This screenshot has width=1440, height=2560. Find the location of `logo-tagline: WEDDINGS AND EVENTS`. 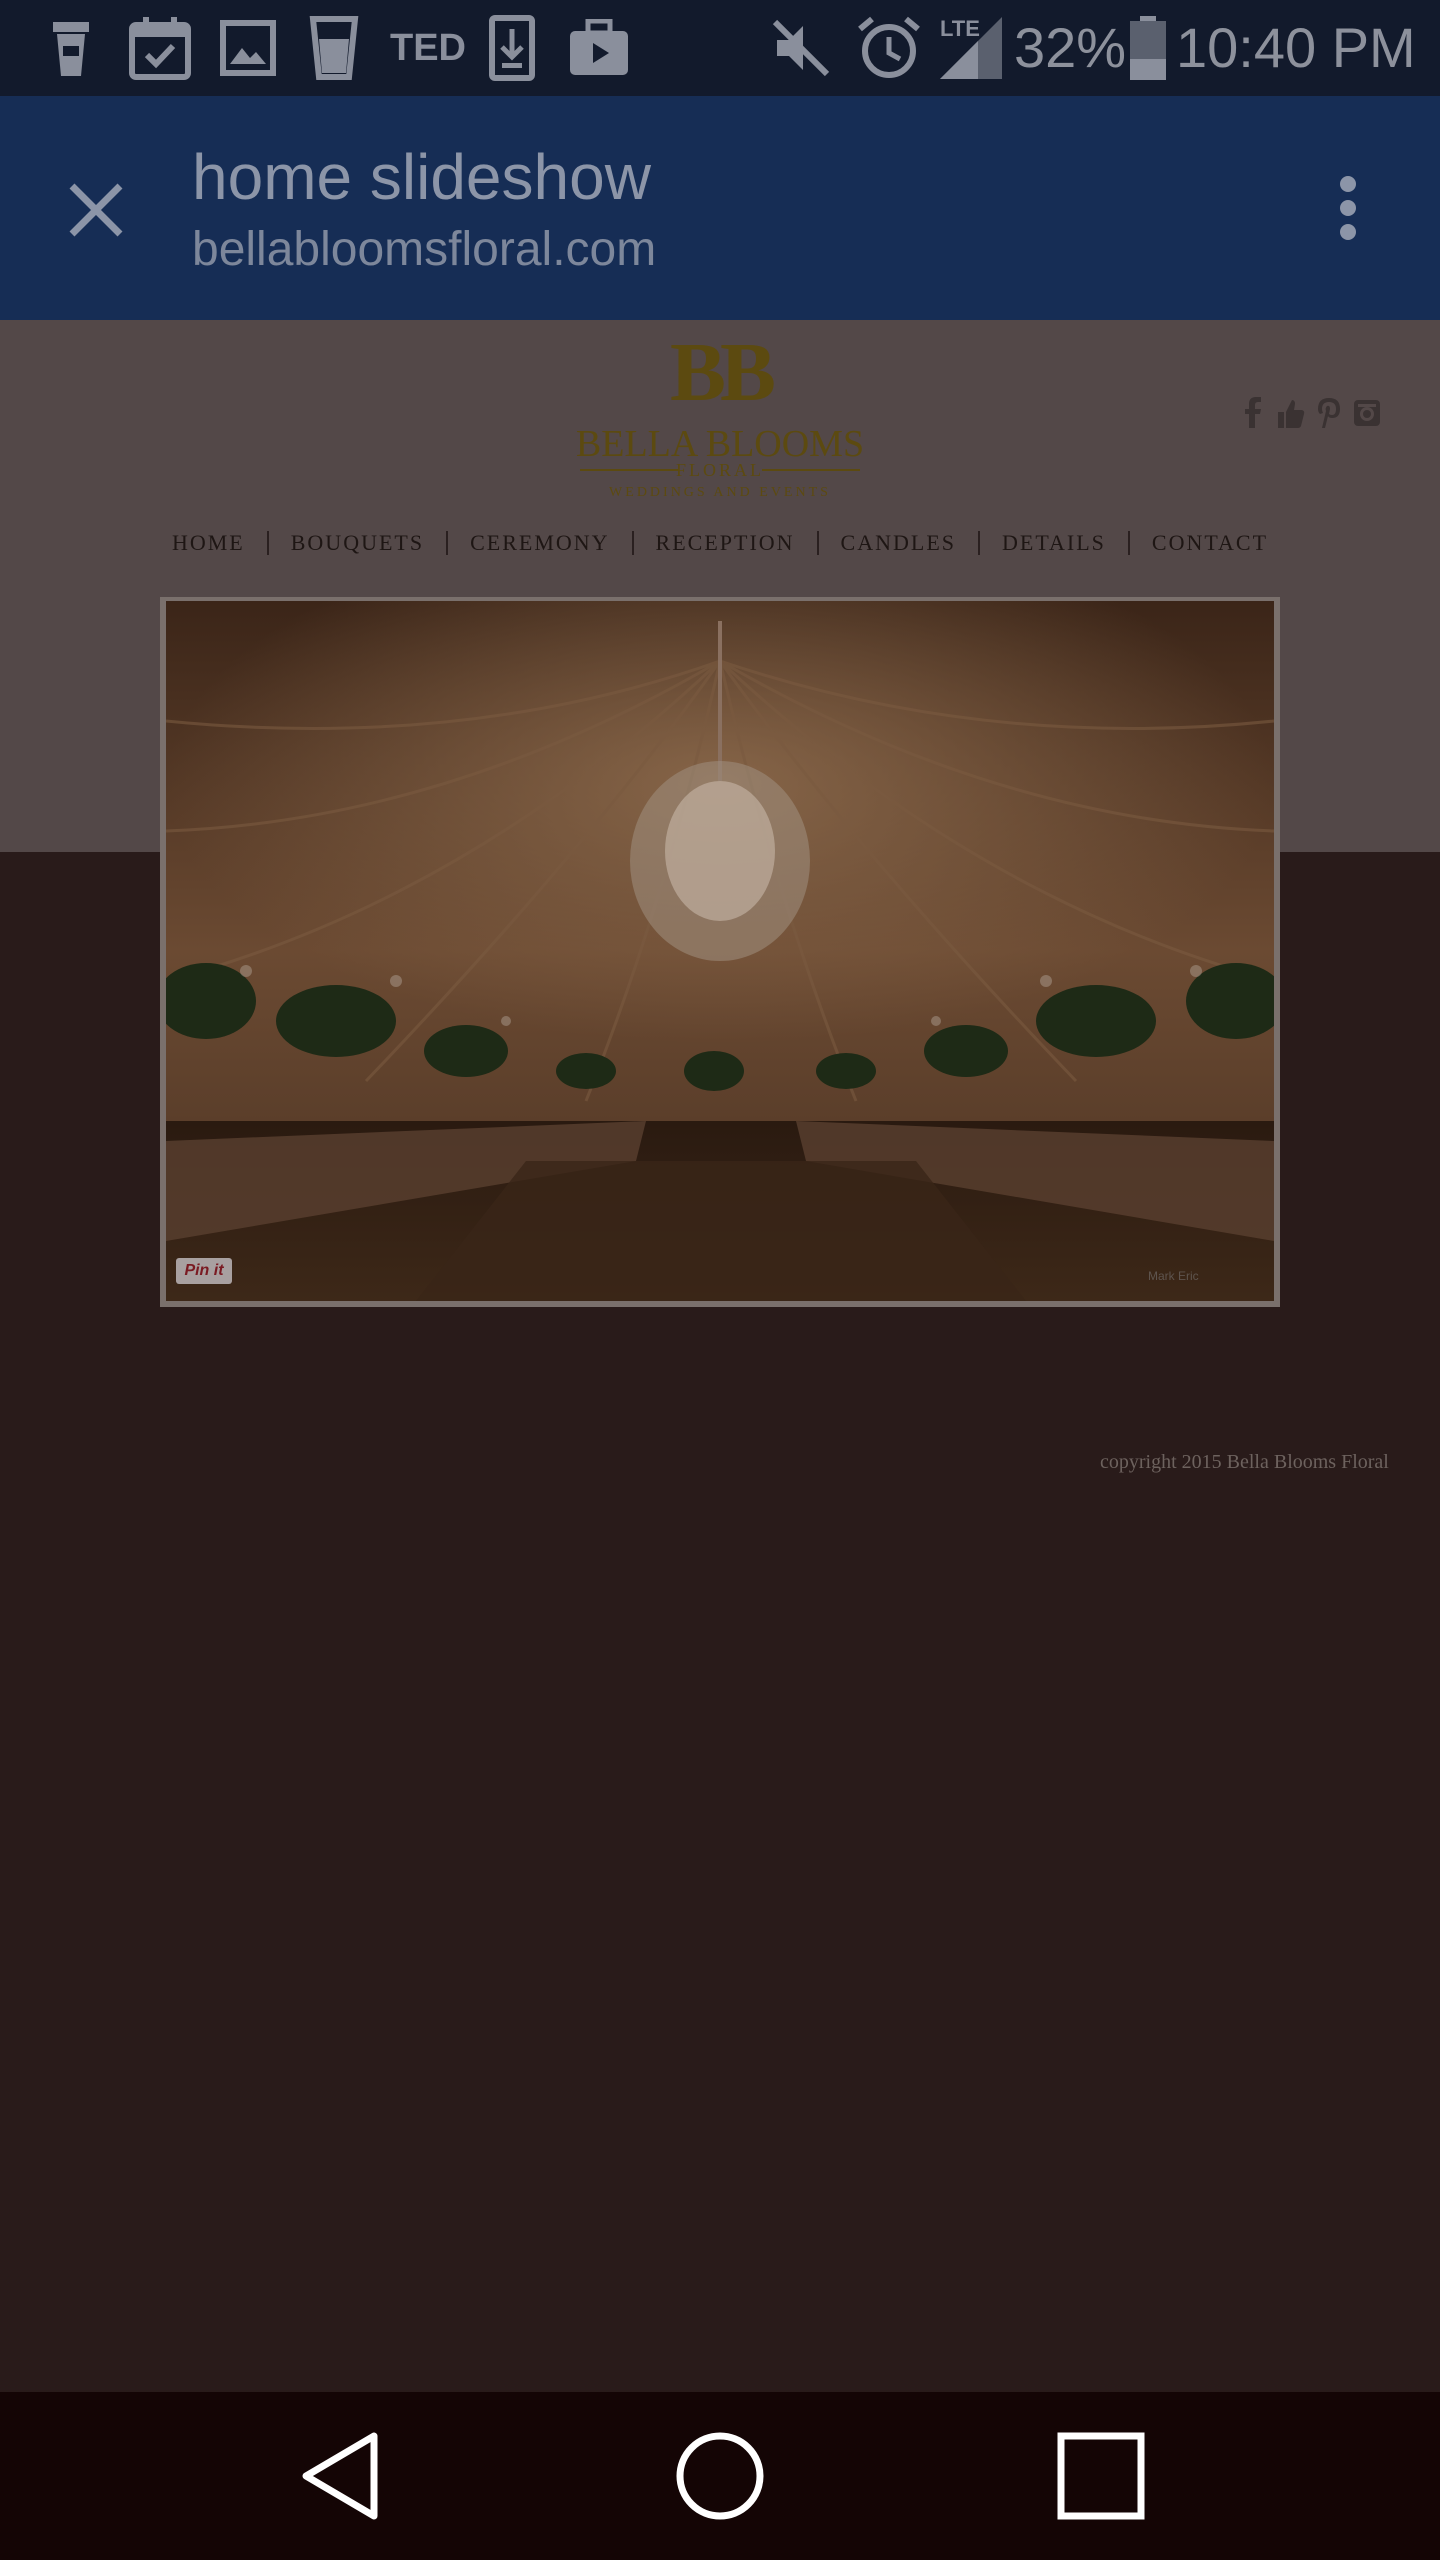

logo-tagline: WEDDINGS AND EVENTS is located at coordinates (720, 492).